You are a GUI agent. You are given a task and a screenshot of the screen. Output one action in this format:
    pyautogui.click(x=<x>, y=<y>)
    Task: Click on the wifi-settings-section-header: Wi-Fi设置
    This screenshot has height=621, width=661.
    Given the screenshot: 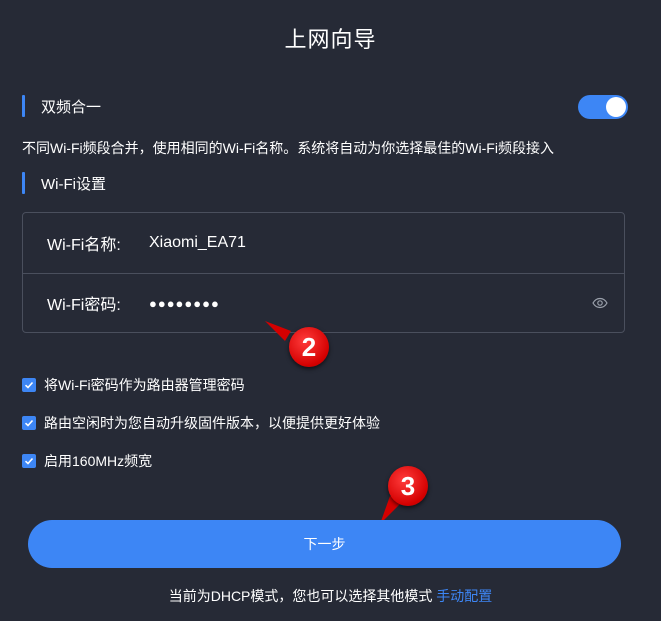 What is the action you would take?
    pyautogui.click(x=64, y=183)
    